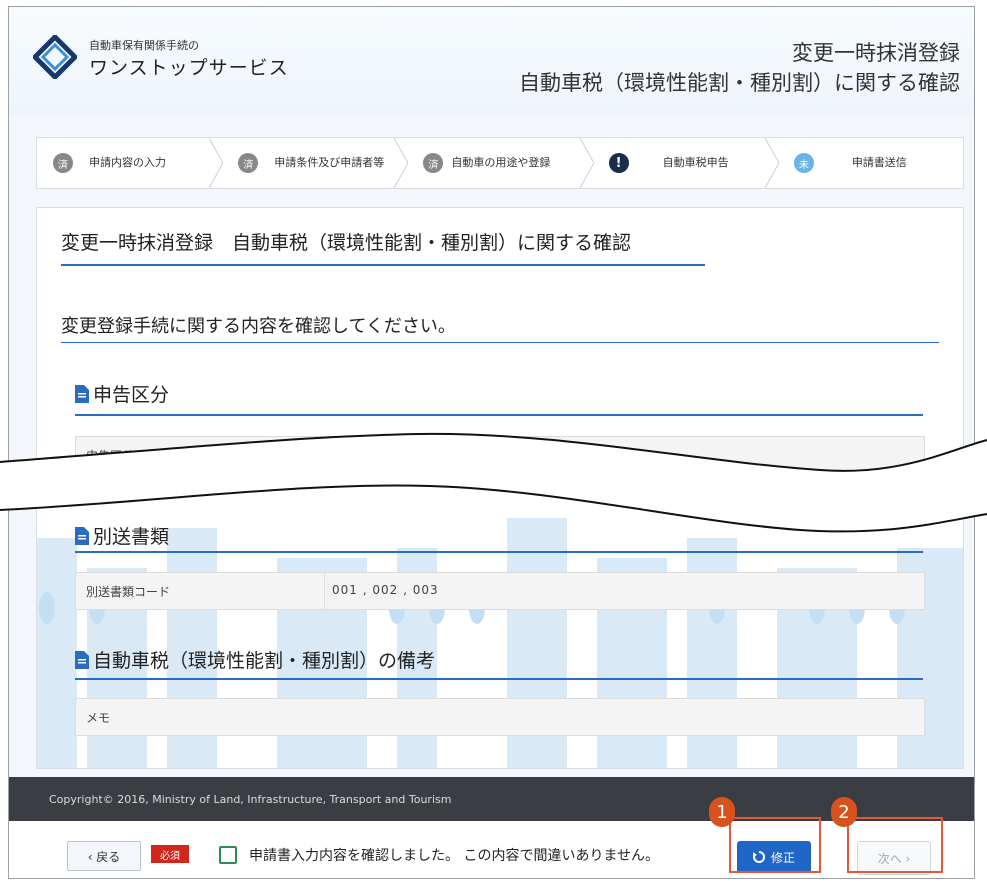  I want to click on section-heading-declaration-type: 申告区分, so click(122, 393).